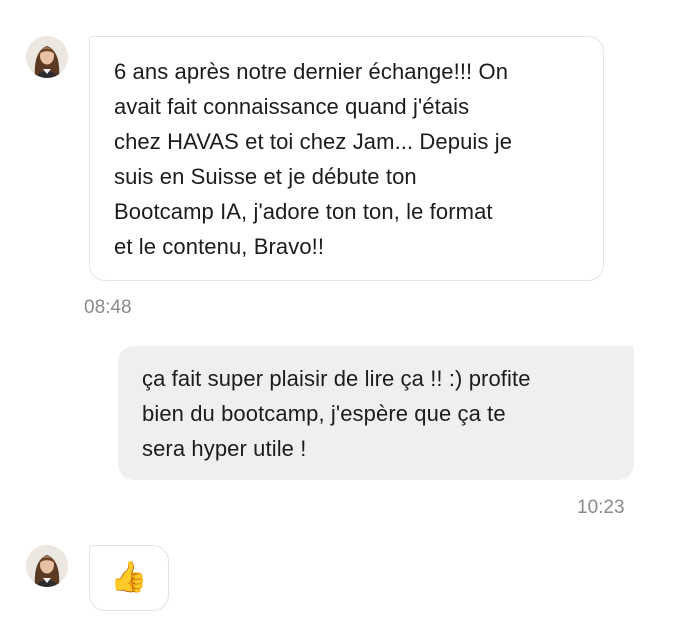 The width and height of the screenshot is (675, 640). I want to click on incoming-emoji-bubble: 👍, so click(129, 578).